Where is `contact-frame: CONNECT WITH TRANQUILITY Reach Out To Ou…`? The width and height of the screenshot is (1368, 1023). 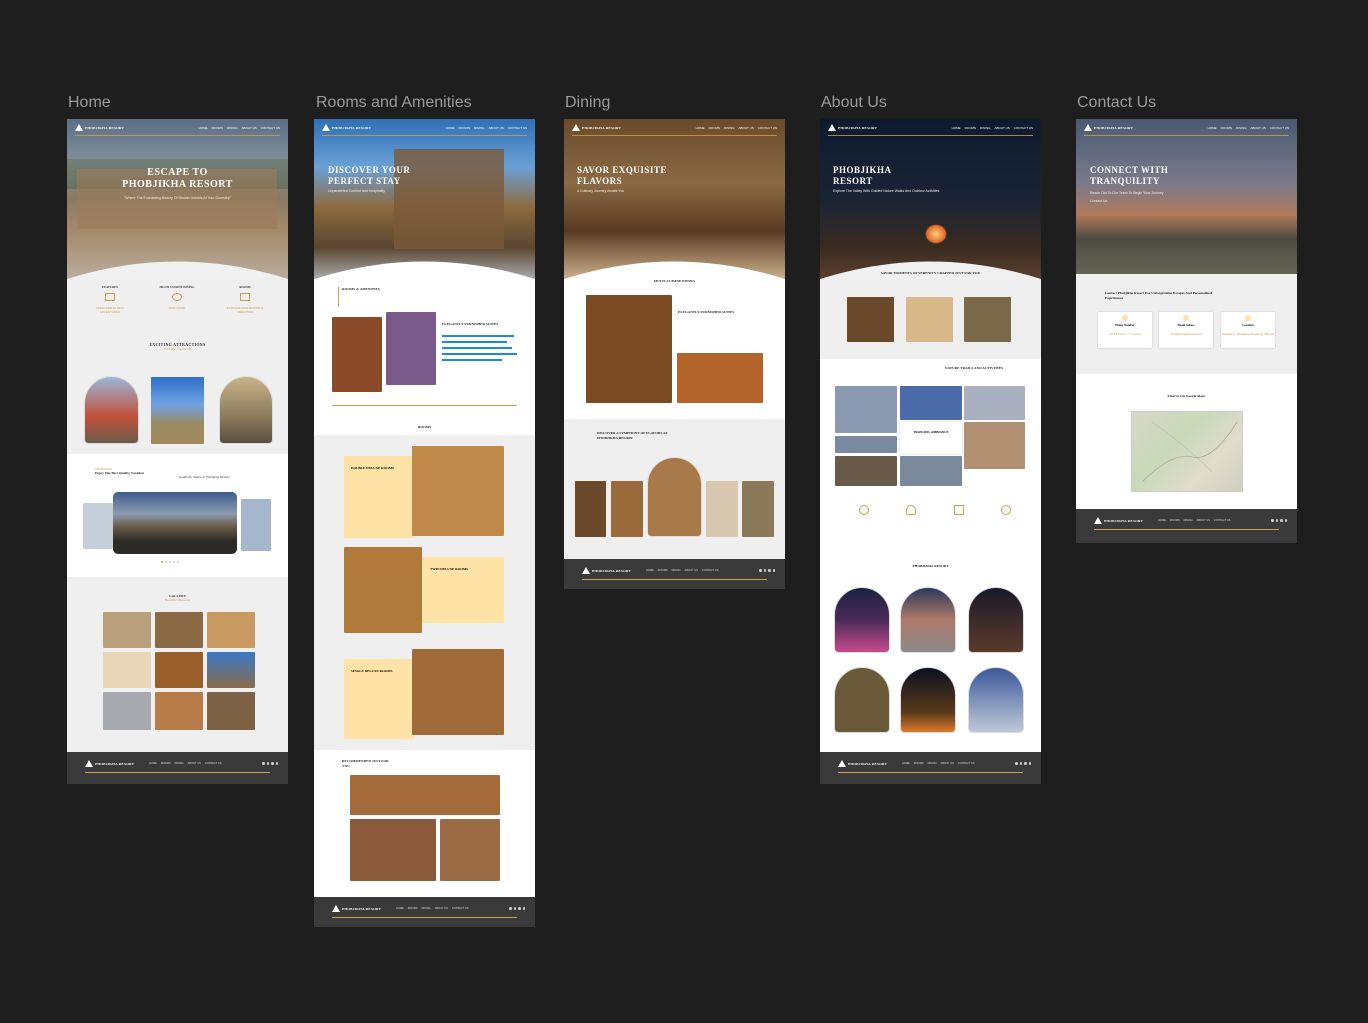 contact-frame: CONNECT WITH TRANQUILITY Reach Out To Ou… is located at coordinates (1186, 331).